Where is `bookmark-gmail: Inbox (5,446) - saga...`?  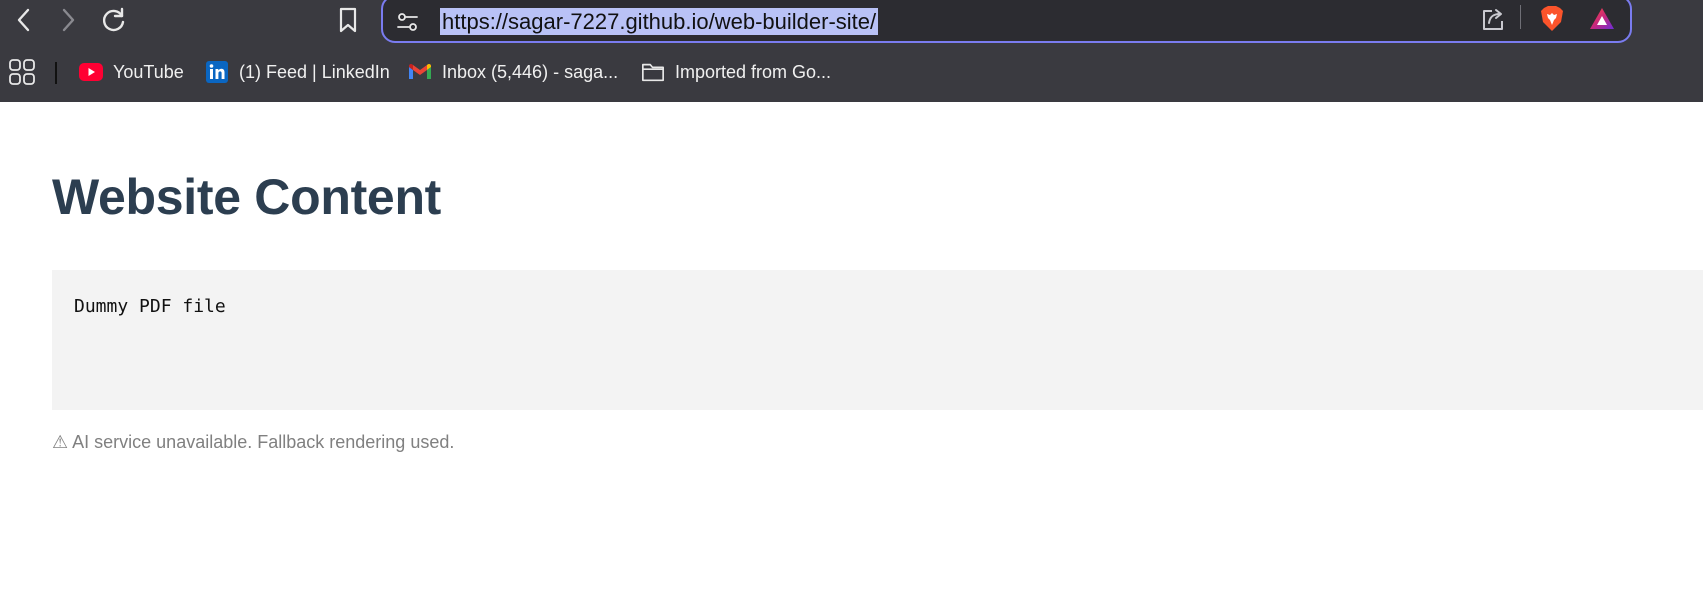
bookmark-gmail: Inbox (5,446) - saga... is located at coordinates (513, 72).